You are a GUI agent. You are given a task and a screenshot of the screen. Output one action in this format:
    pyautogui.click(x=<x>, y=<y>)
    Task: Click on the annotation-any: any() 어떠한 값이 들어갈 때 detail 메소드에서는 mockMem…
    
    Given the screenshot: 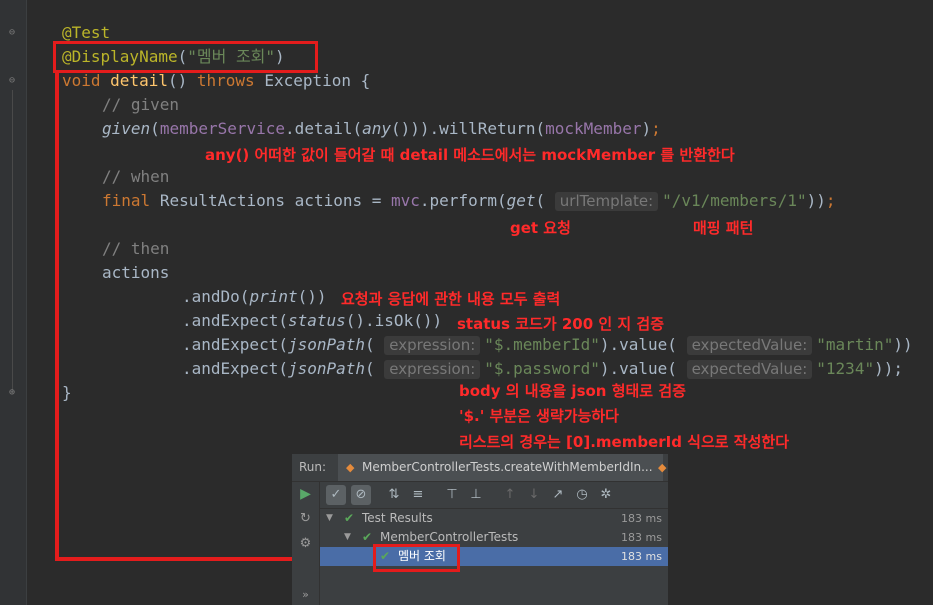 What is the action you would take?
    pyautogui.click(x=470, y=155)
    